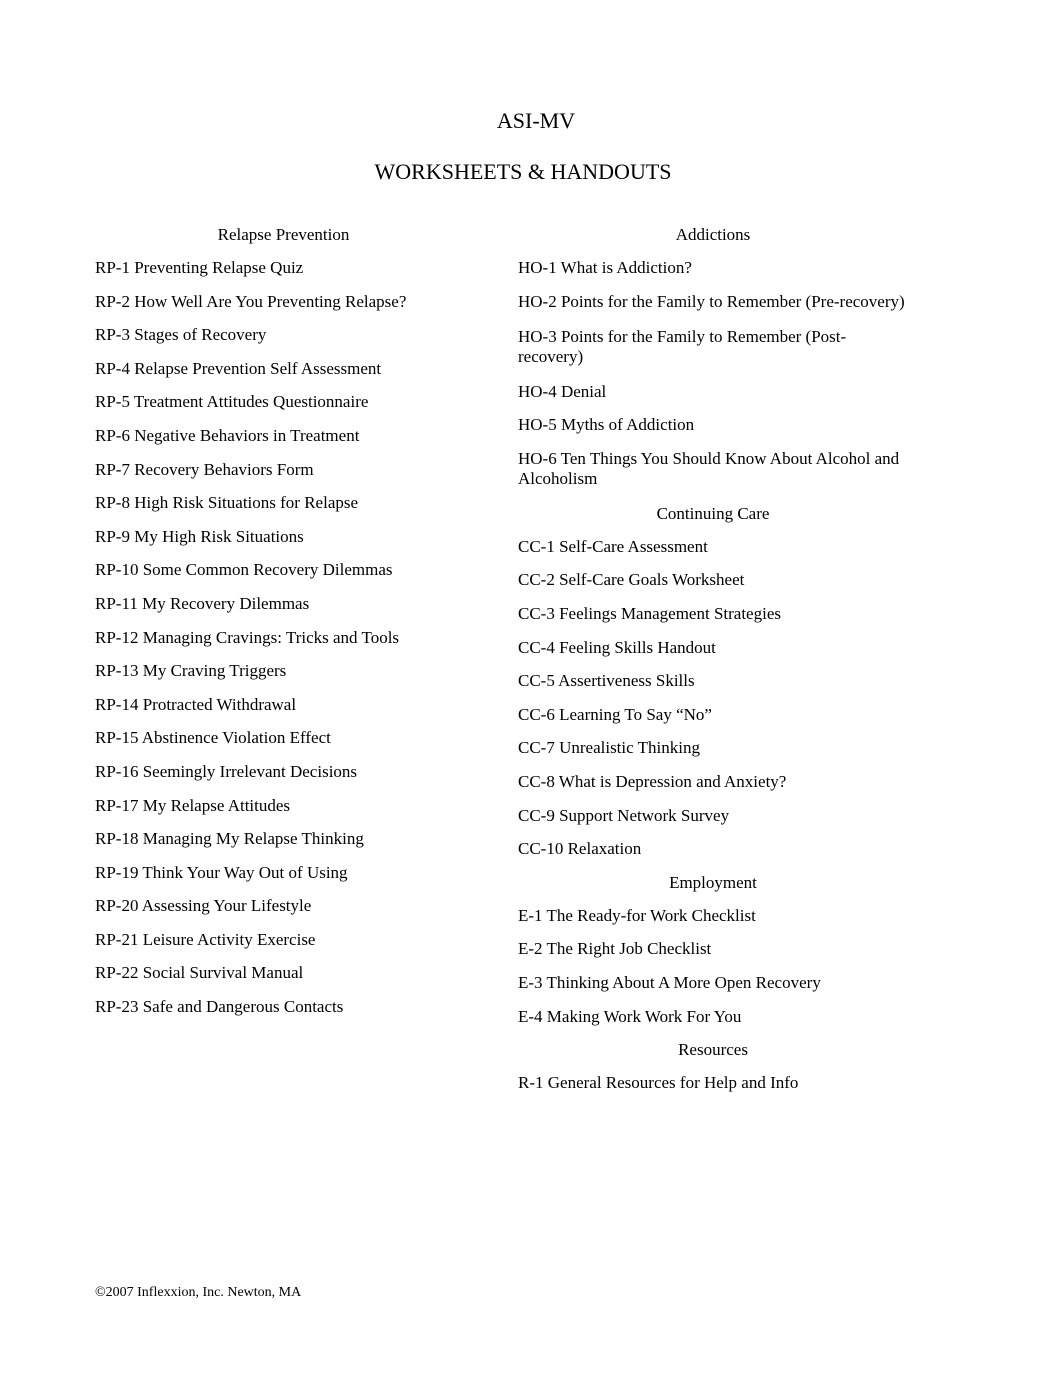 The width and height of the screenshot is (1062, 1377). What do you see at coordinates (713, 882) in the screenshot?
I see `section-heading: Employment` at bounding box center [713, 882].